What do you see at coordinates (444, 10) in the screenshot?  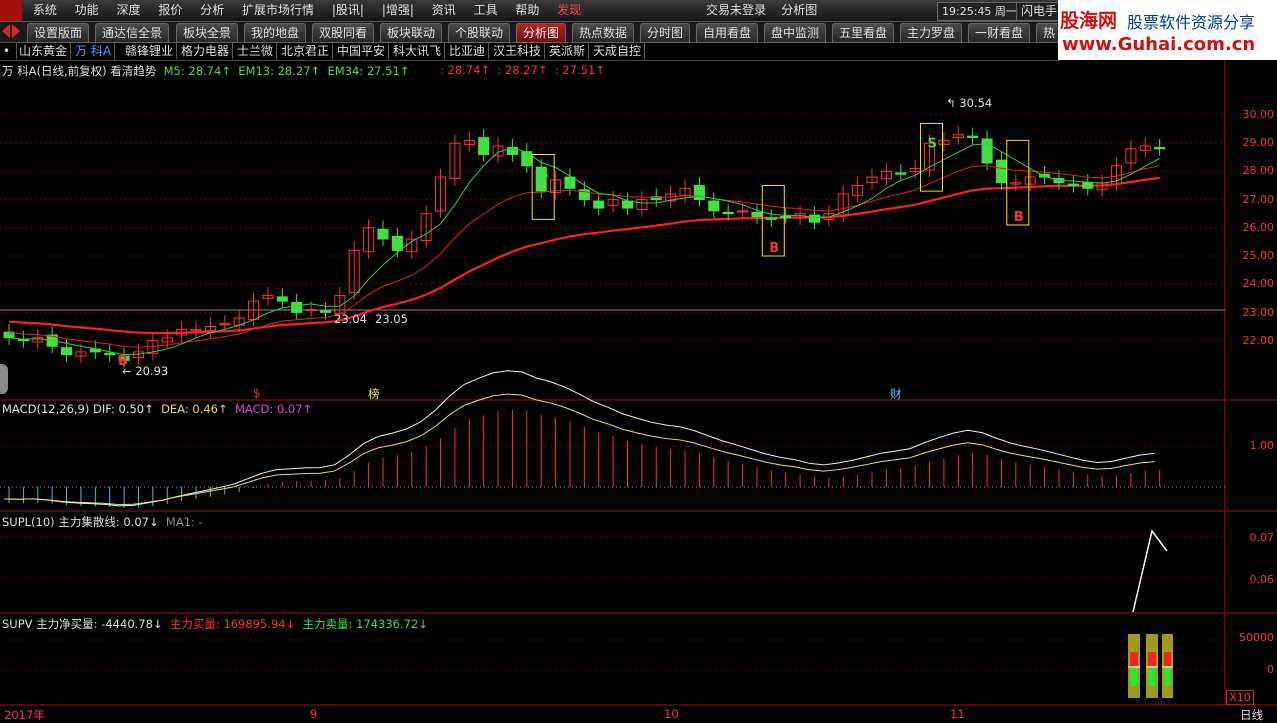 I see `menu-info: 资讯` at bounding box center [444, 10].